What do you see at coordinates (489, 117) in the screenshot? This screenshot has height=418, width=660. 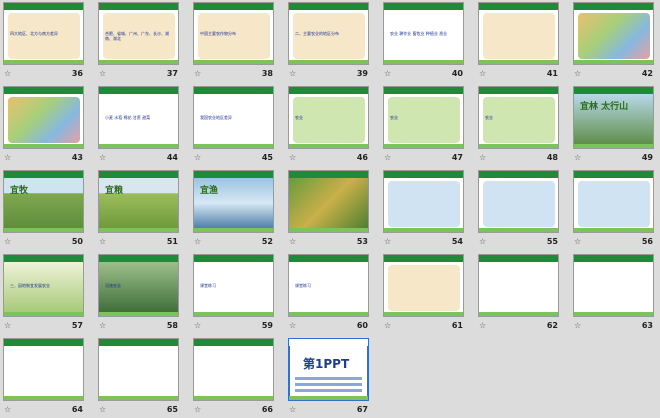 I see `slide-text: 农业` at bounding box center [489, 117].